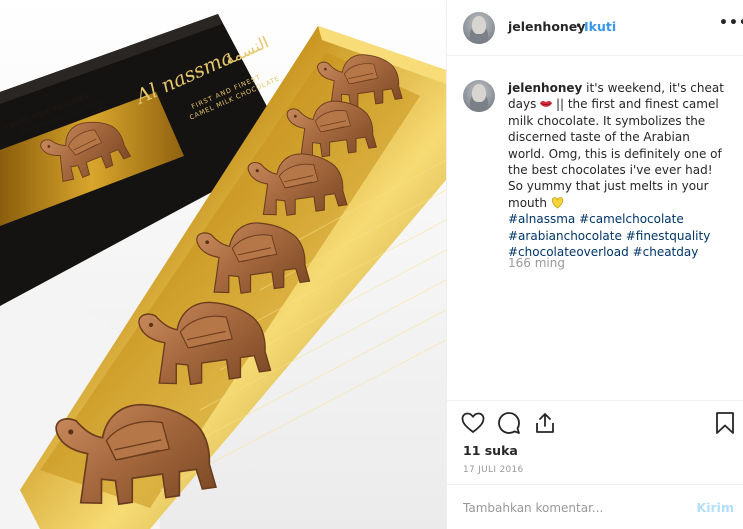  I want to click on caption-avatar, so click(479, 96).